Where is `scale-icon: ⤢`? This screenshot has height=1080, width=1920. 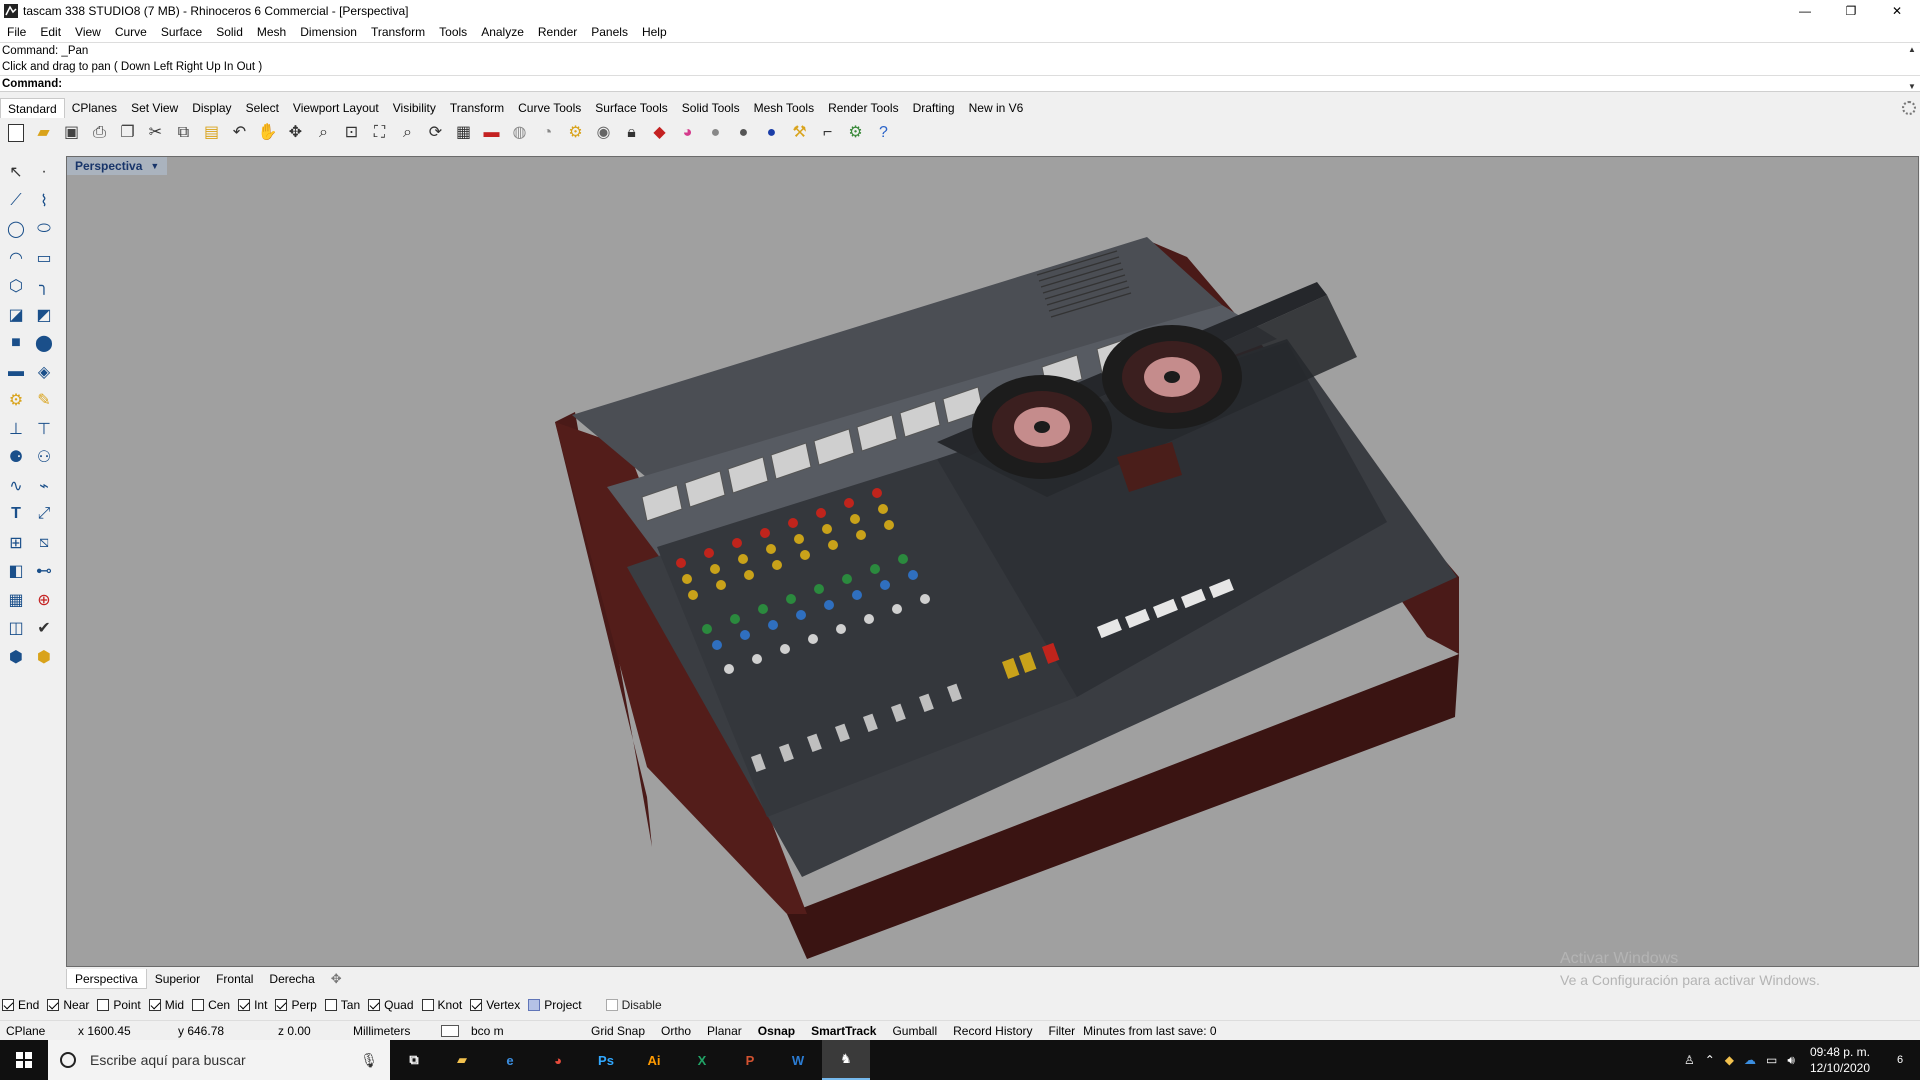
scale-icon: ⤢ is located at coordinates (44, 514).